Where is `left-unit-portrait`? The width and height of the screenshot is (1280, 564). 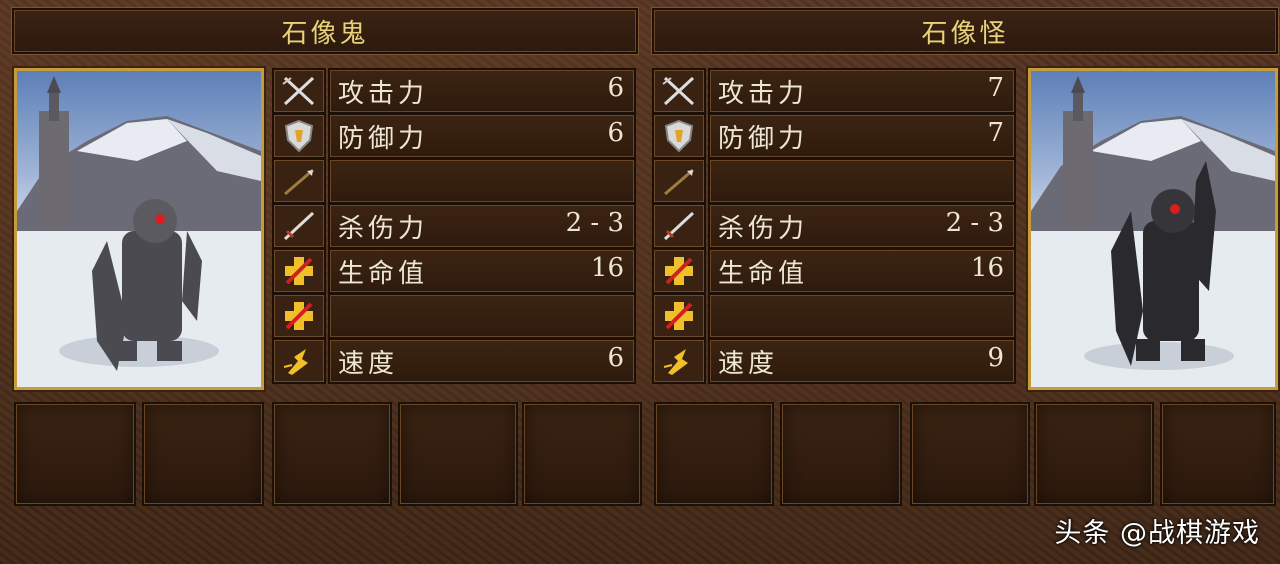 left-unit-portrait is located at coordinates (139, 229).